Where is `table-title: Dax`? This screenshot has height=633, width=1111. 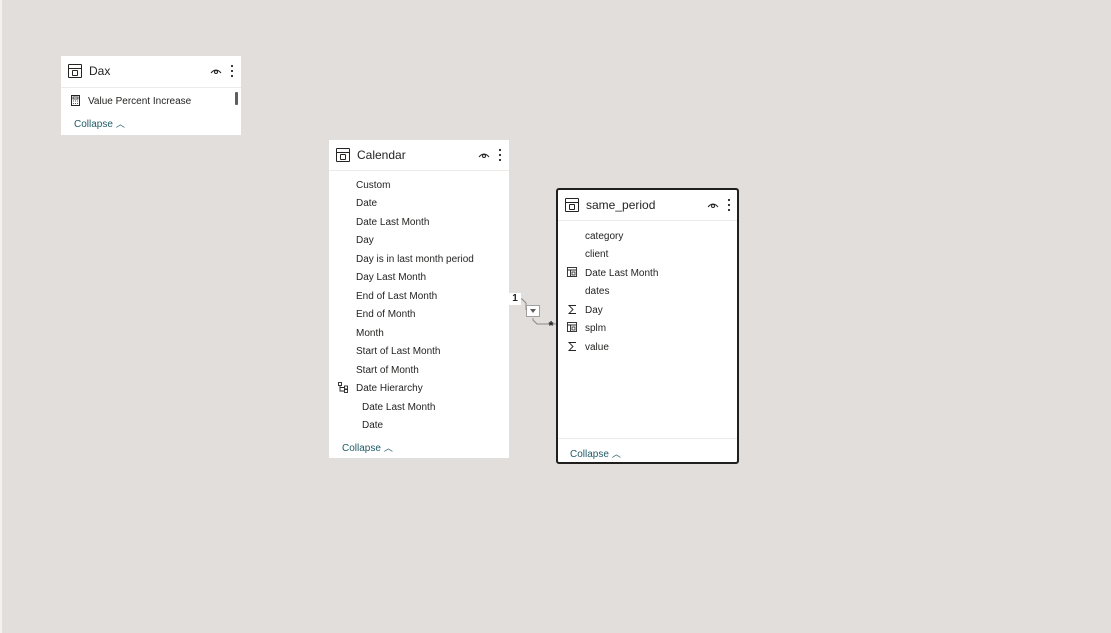 table-title: Dax is located at coordinates (100, 71).